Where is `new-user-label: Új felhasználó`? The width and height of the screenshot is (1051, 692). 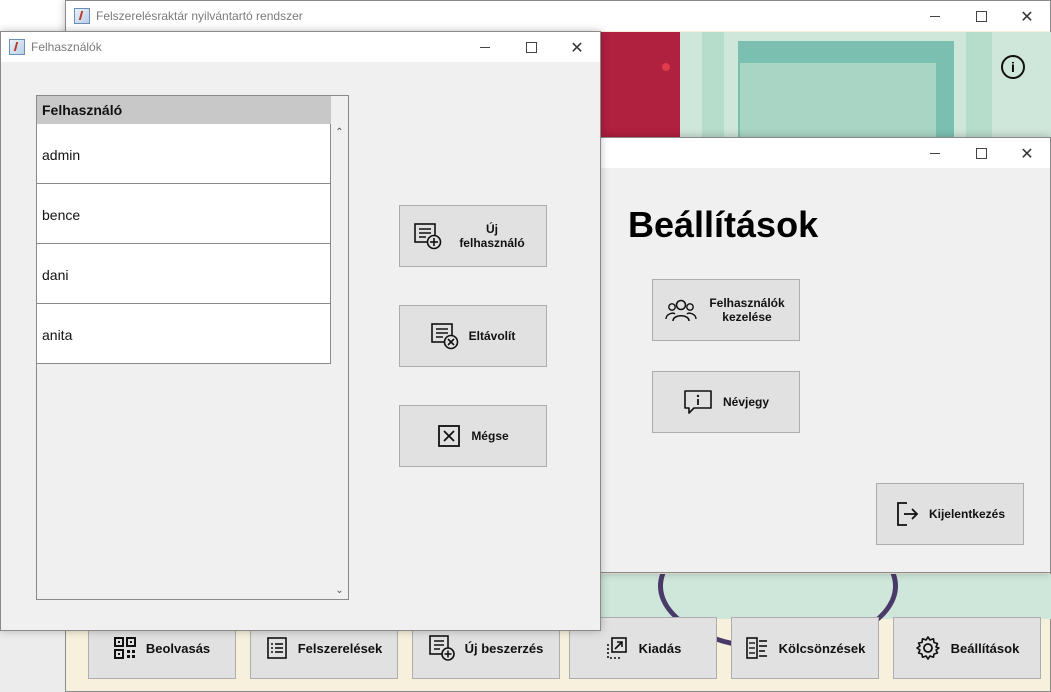 new-user-label: Új felhasználó is located at coordinates (492, 236).